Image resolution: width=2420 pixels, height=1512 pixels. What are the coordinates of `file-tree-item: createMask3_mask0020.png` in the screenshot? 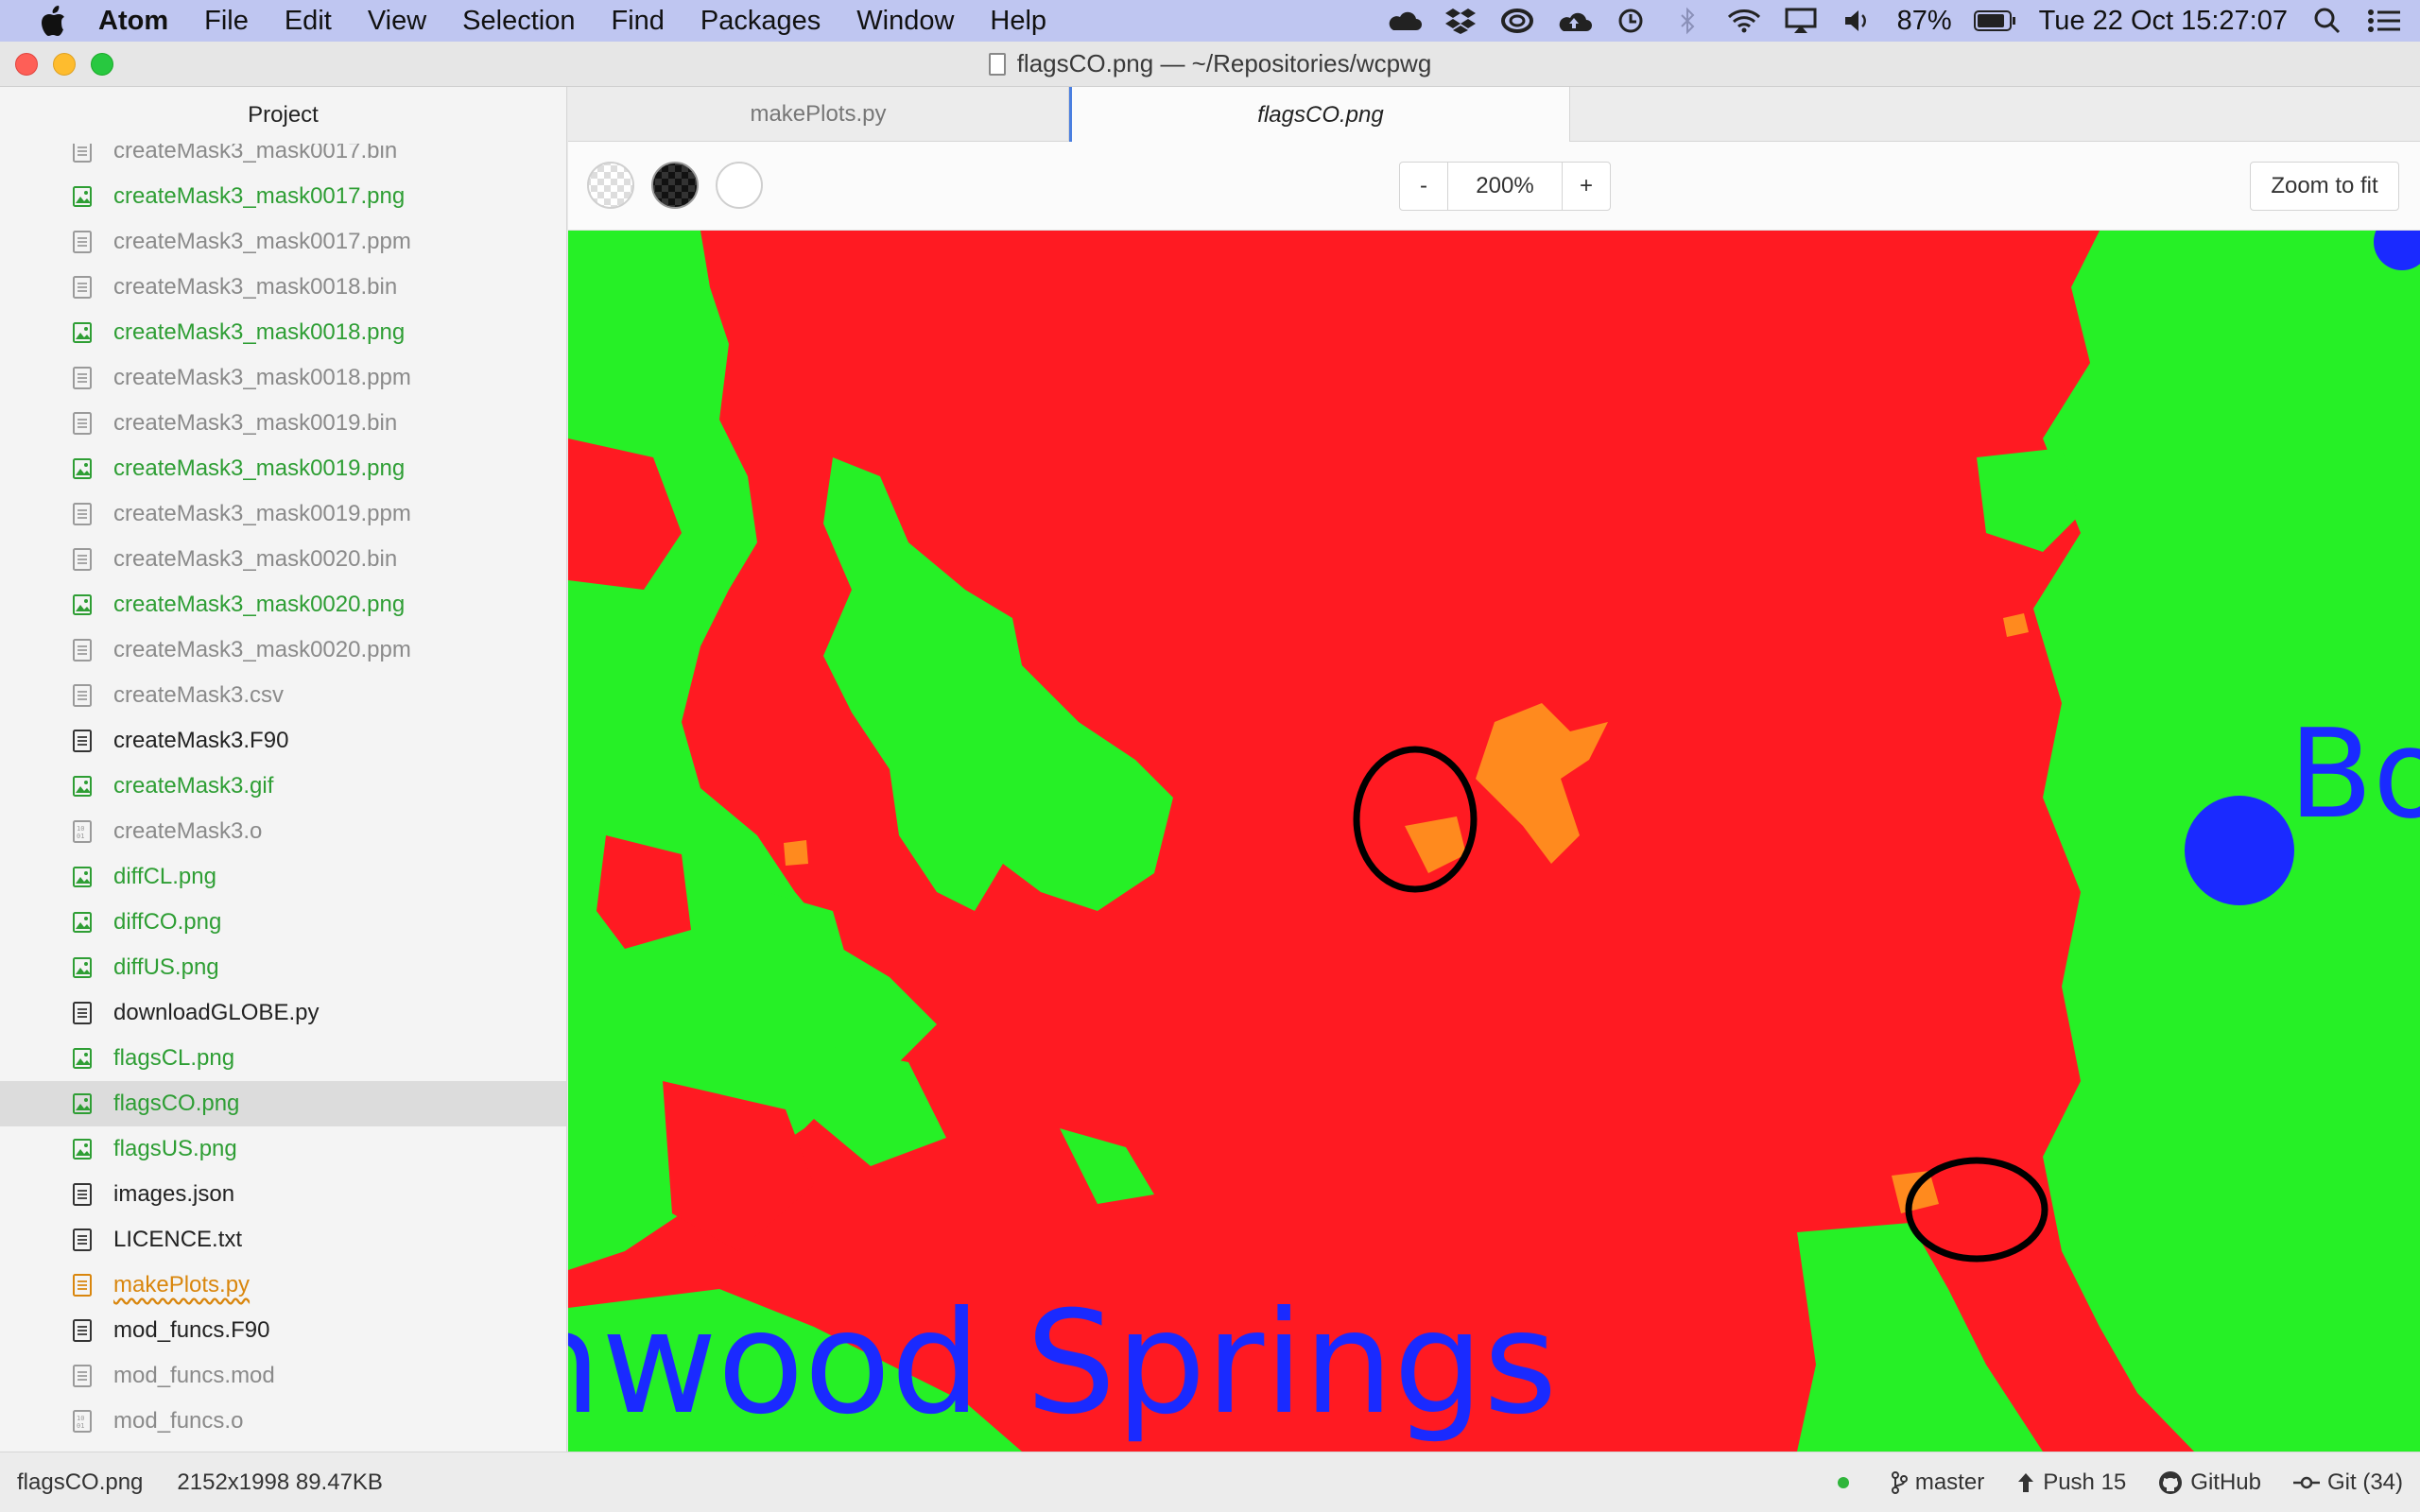 It's located at (283, 604).